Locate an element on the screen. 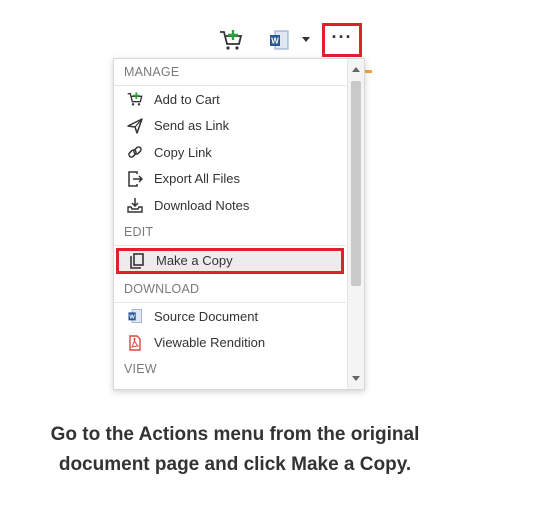  menu-item-label: Send as Link is located at coordinates (192, 126).